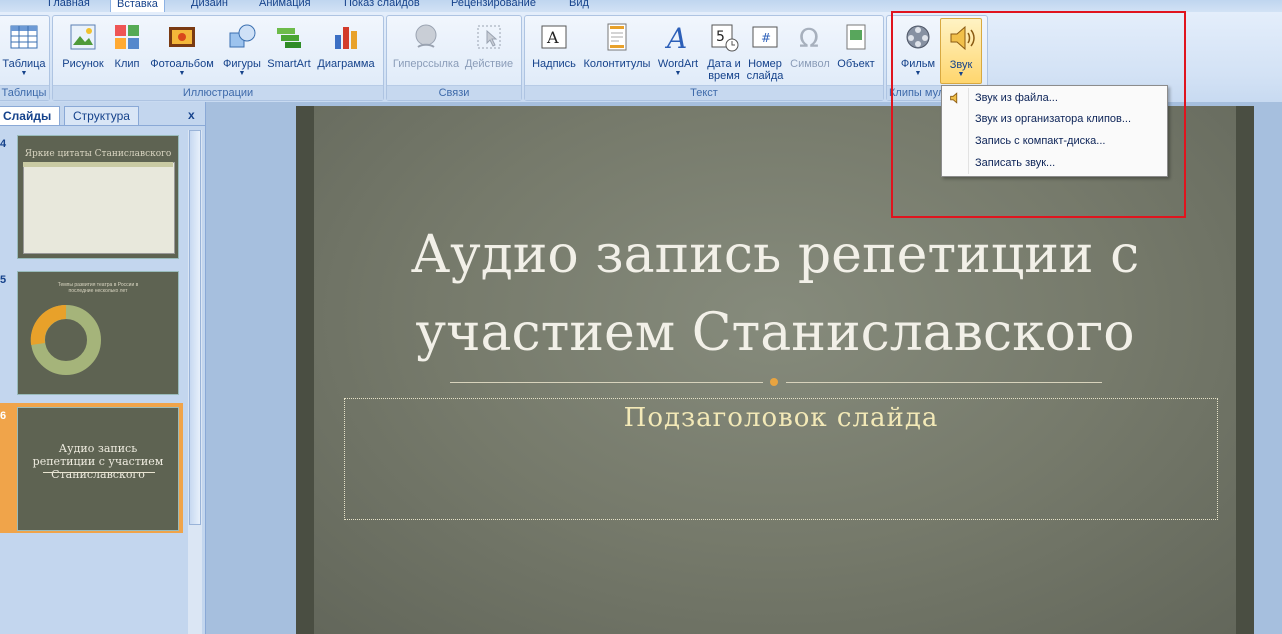  I want to click on header-footer-button: Колонтитулы, so click(617, 50).